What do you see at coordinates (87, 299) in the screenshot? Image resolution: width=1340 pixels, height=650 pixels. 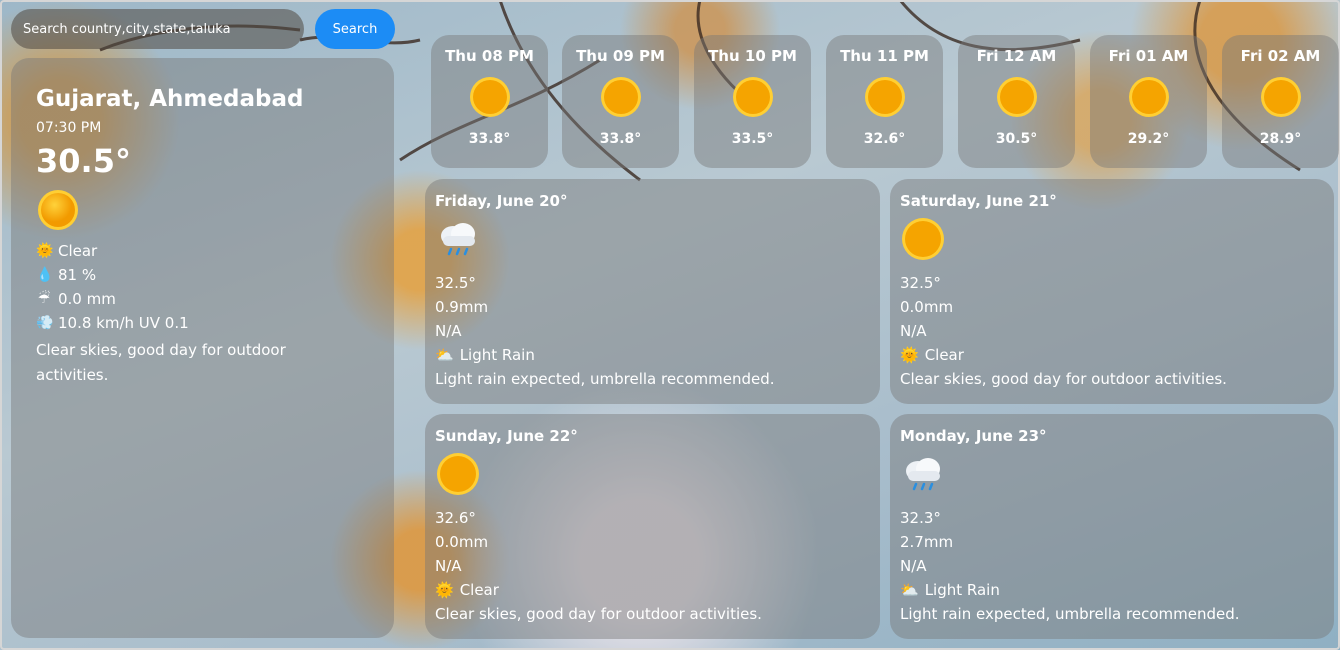 I see `precipitation-value: 0.0 mm` at bounding box center [87, 299].